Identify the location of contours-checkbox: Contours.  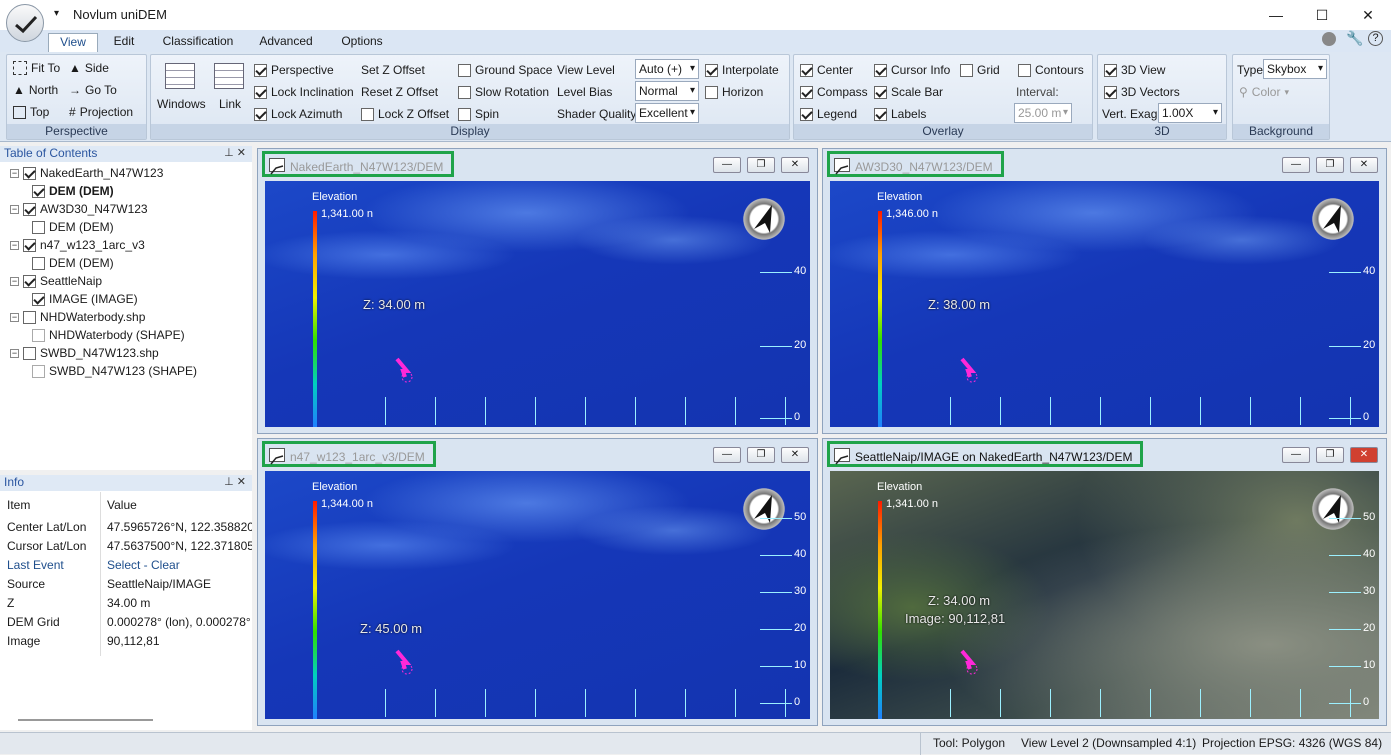
(1051, 70).